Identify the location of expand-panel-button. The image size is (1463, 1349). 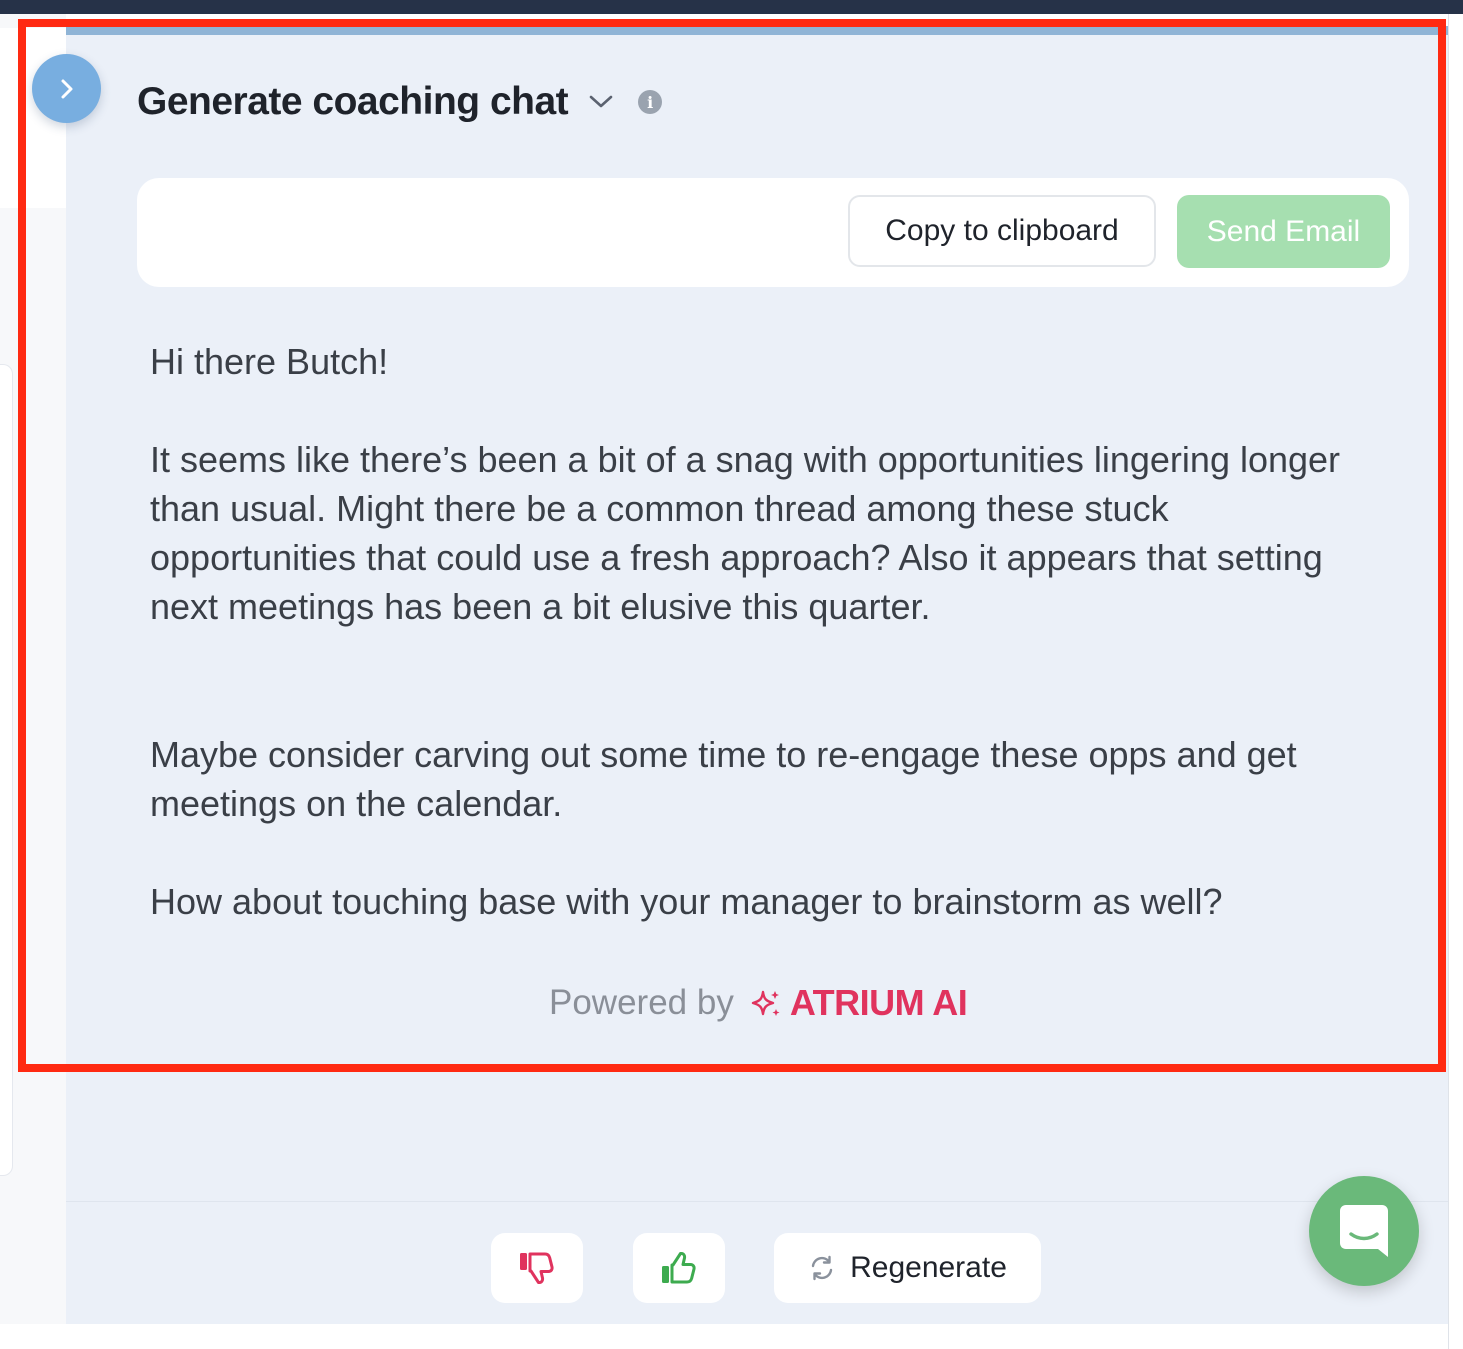
(66, 88).